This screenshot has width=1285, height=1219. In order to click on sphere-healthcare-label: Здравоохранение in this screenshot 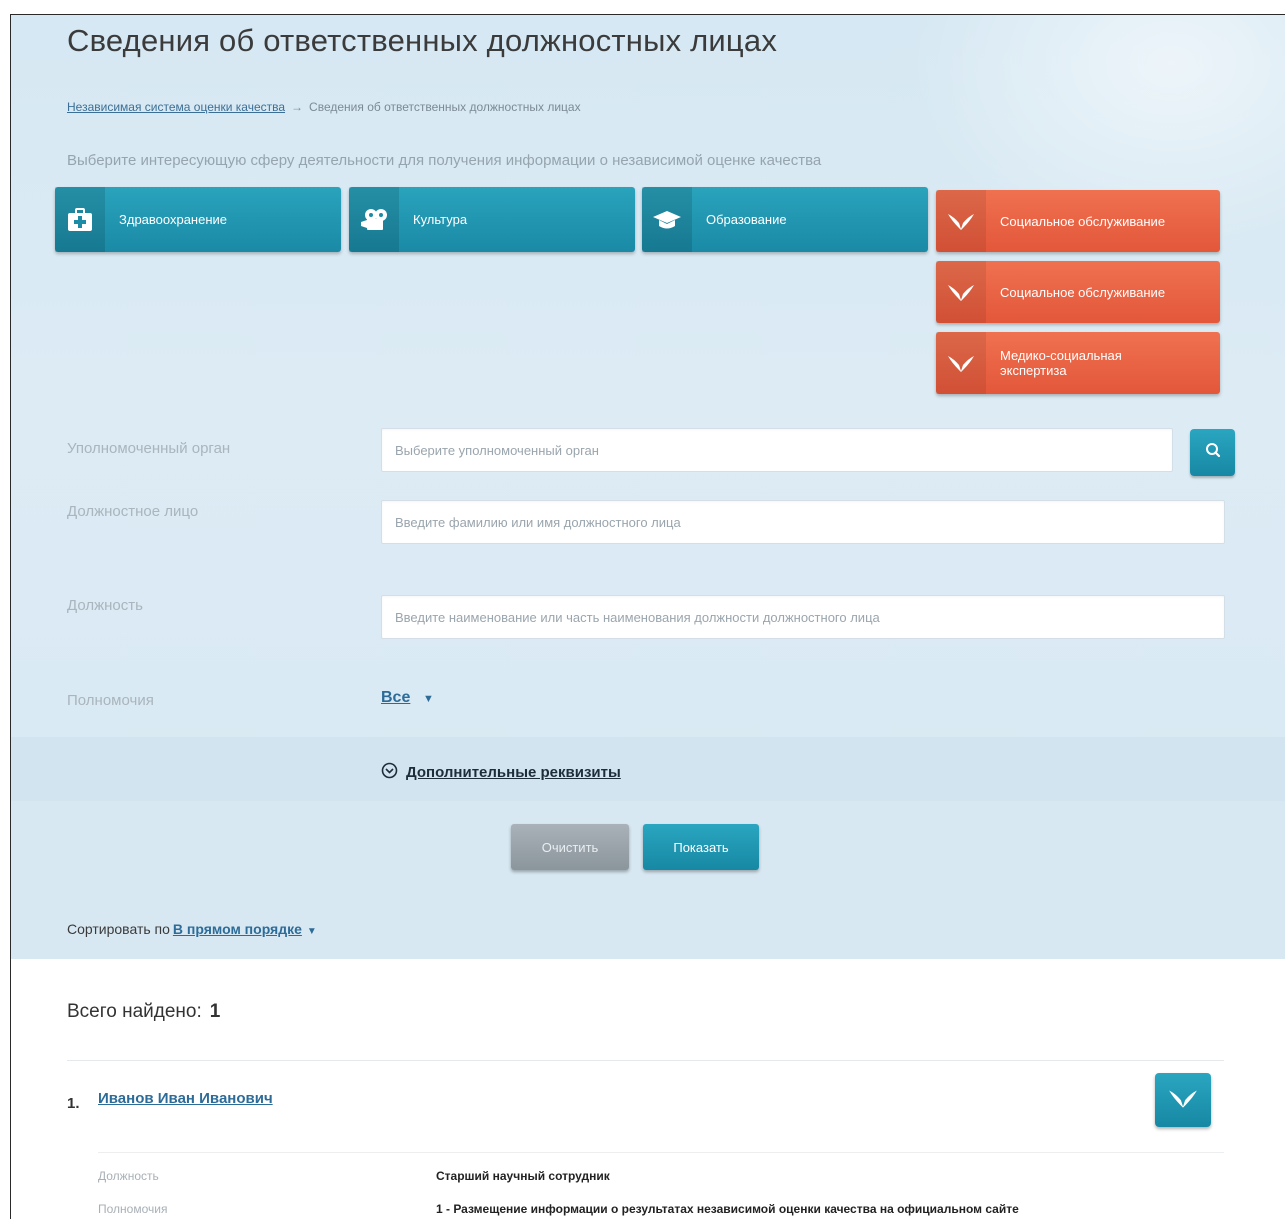, I will do `click(173, 219)`.